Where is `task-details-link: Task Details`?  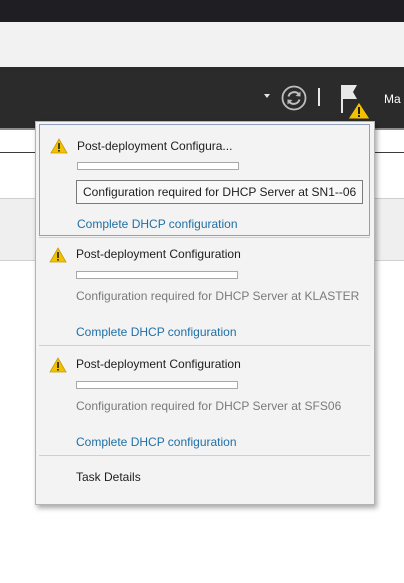
task-details-link: Task Details is located at coordinates (108, 477).